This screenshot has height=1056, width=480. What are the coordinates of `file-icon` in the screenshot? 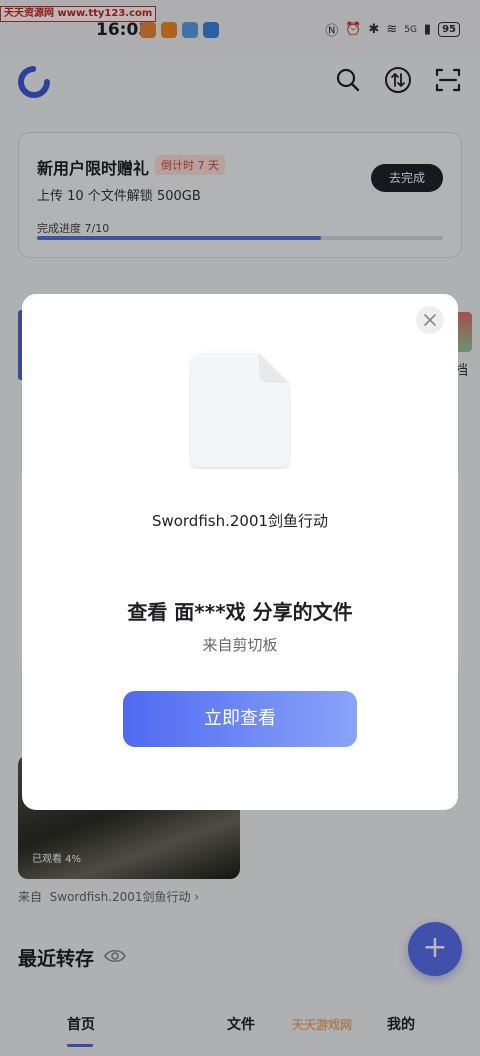 It's located at (240, 410).